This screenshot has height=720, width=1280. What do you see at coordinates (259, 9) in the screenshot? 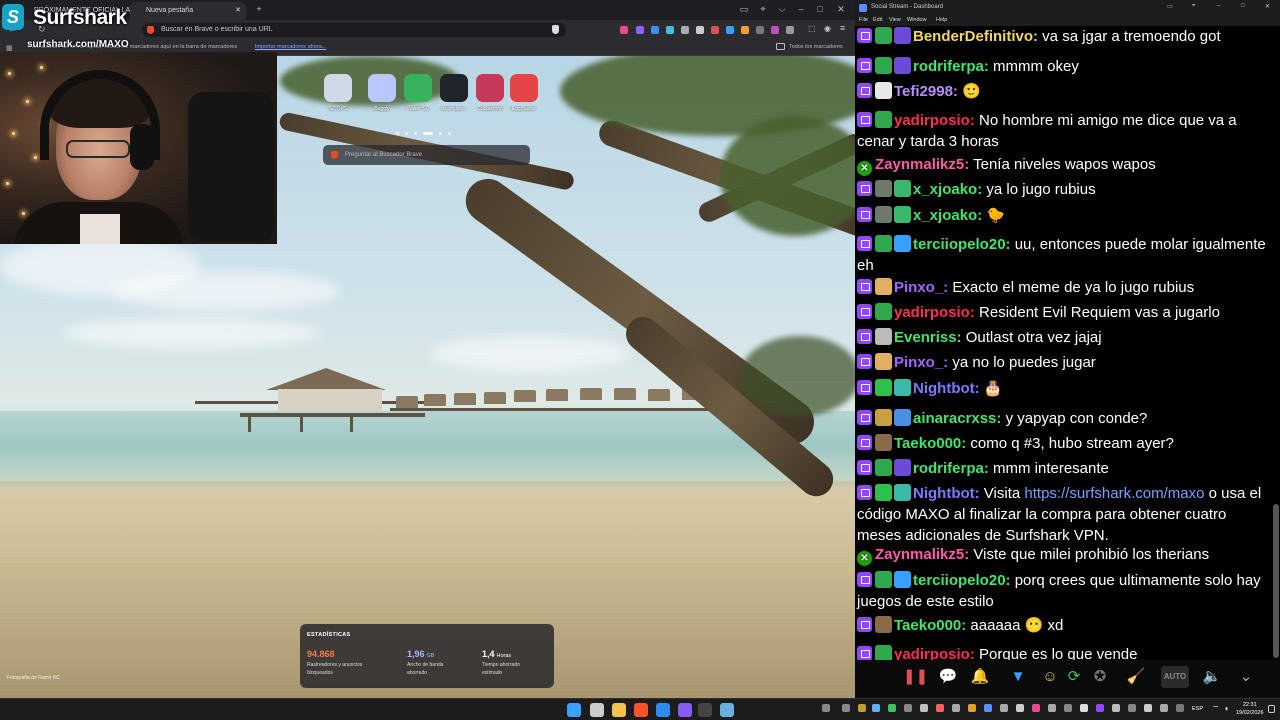
I see `new-tab-icon: +` at bounding box center [259, 9].